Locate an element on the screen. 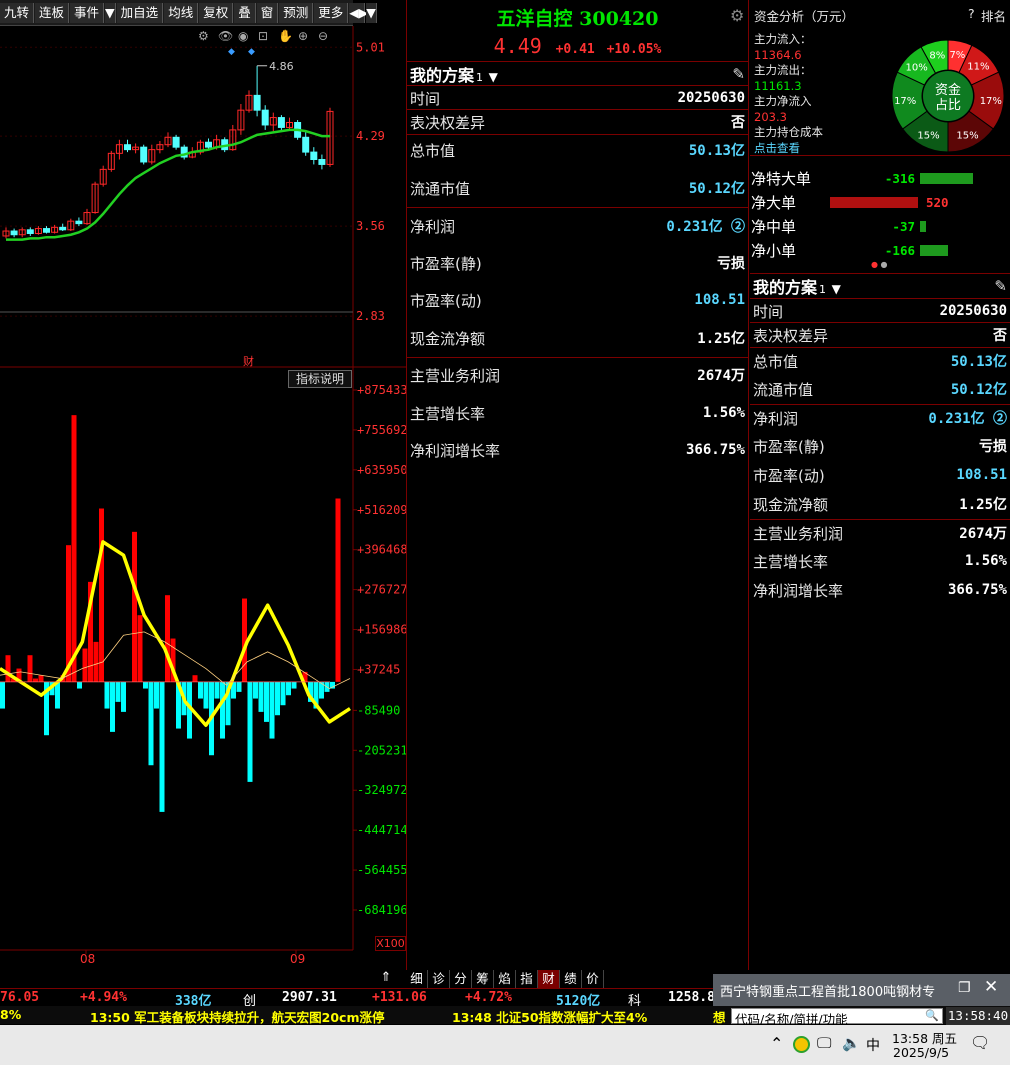  tab-1: 诊 is located at coordinates (439, 979).